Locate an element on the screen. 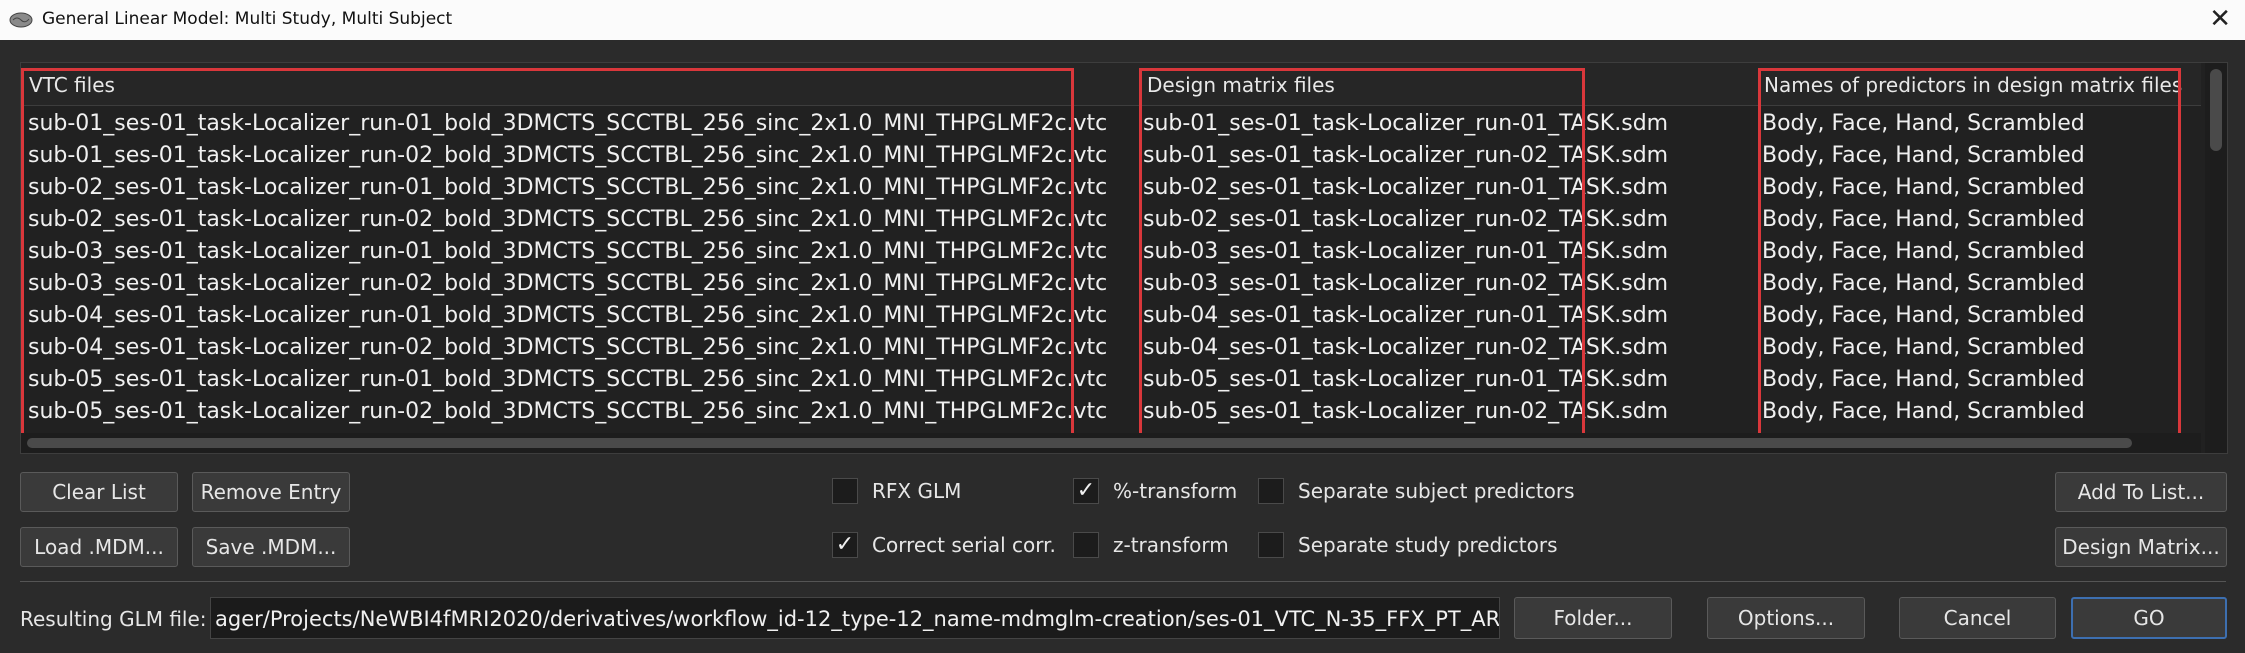  z-transform-checkbox: z-transform is located at coordinates (1151, 545).